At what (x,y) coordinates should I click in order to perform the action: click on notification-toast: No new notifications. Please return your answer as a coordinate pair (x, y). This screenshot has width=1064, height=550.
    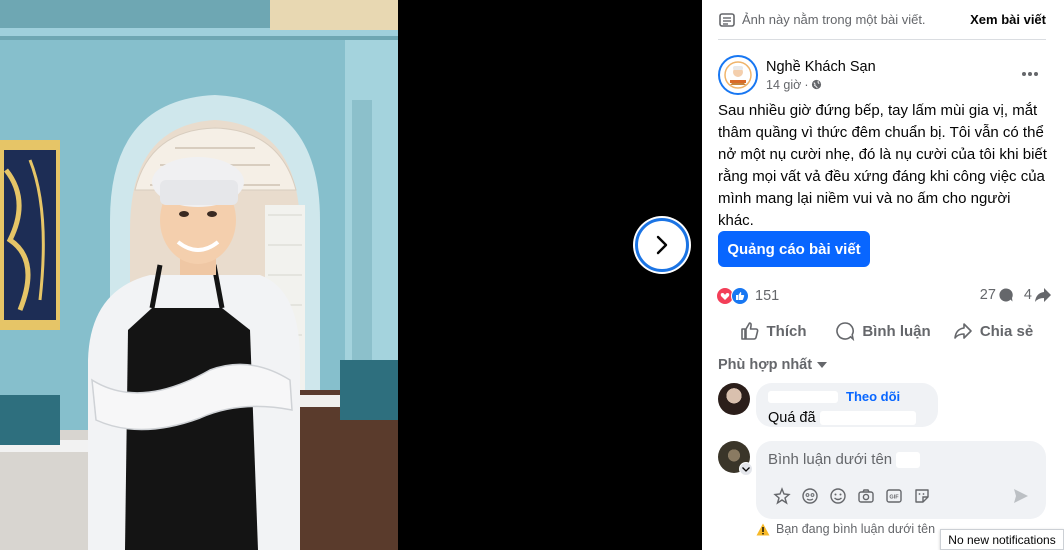
    Looking at the image, I should click on (1002, 539).